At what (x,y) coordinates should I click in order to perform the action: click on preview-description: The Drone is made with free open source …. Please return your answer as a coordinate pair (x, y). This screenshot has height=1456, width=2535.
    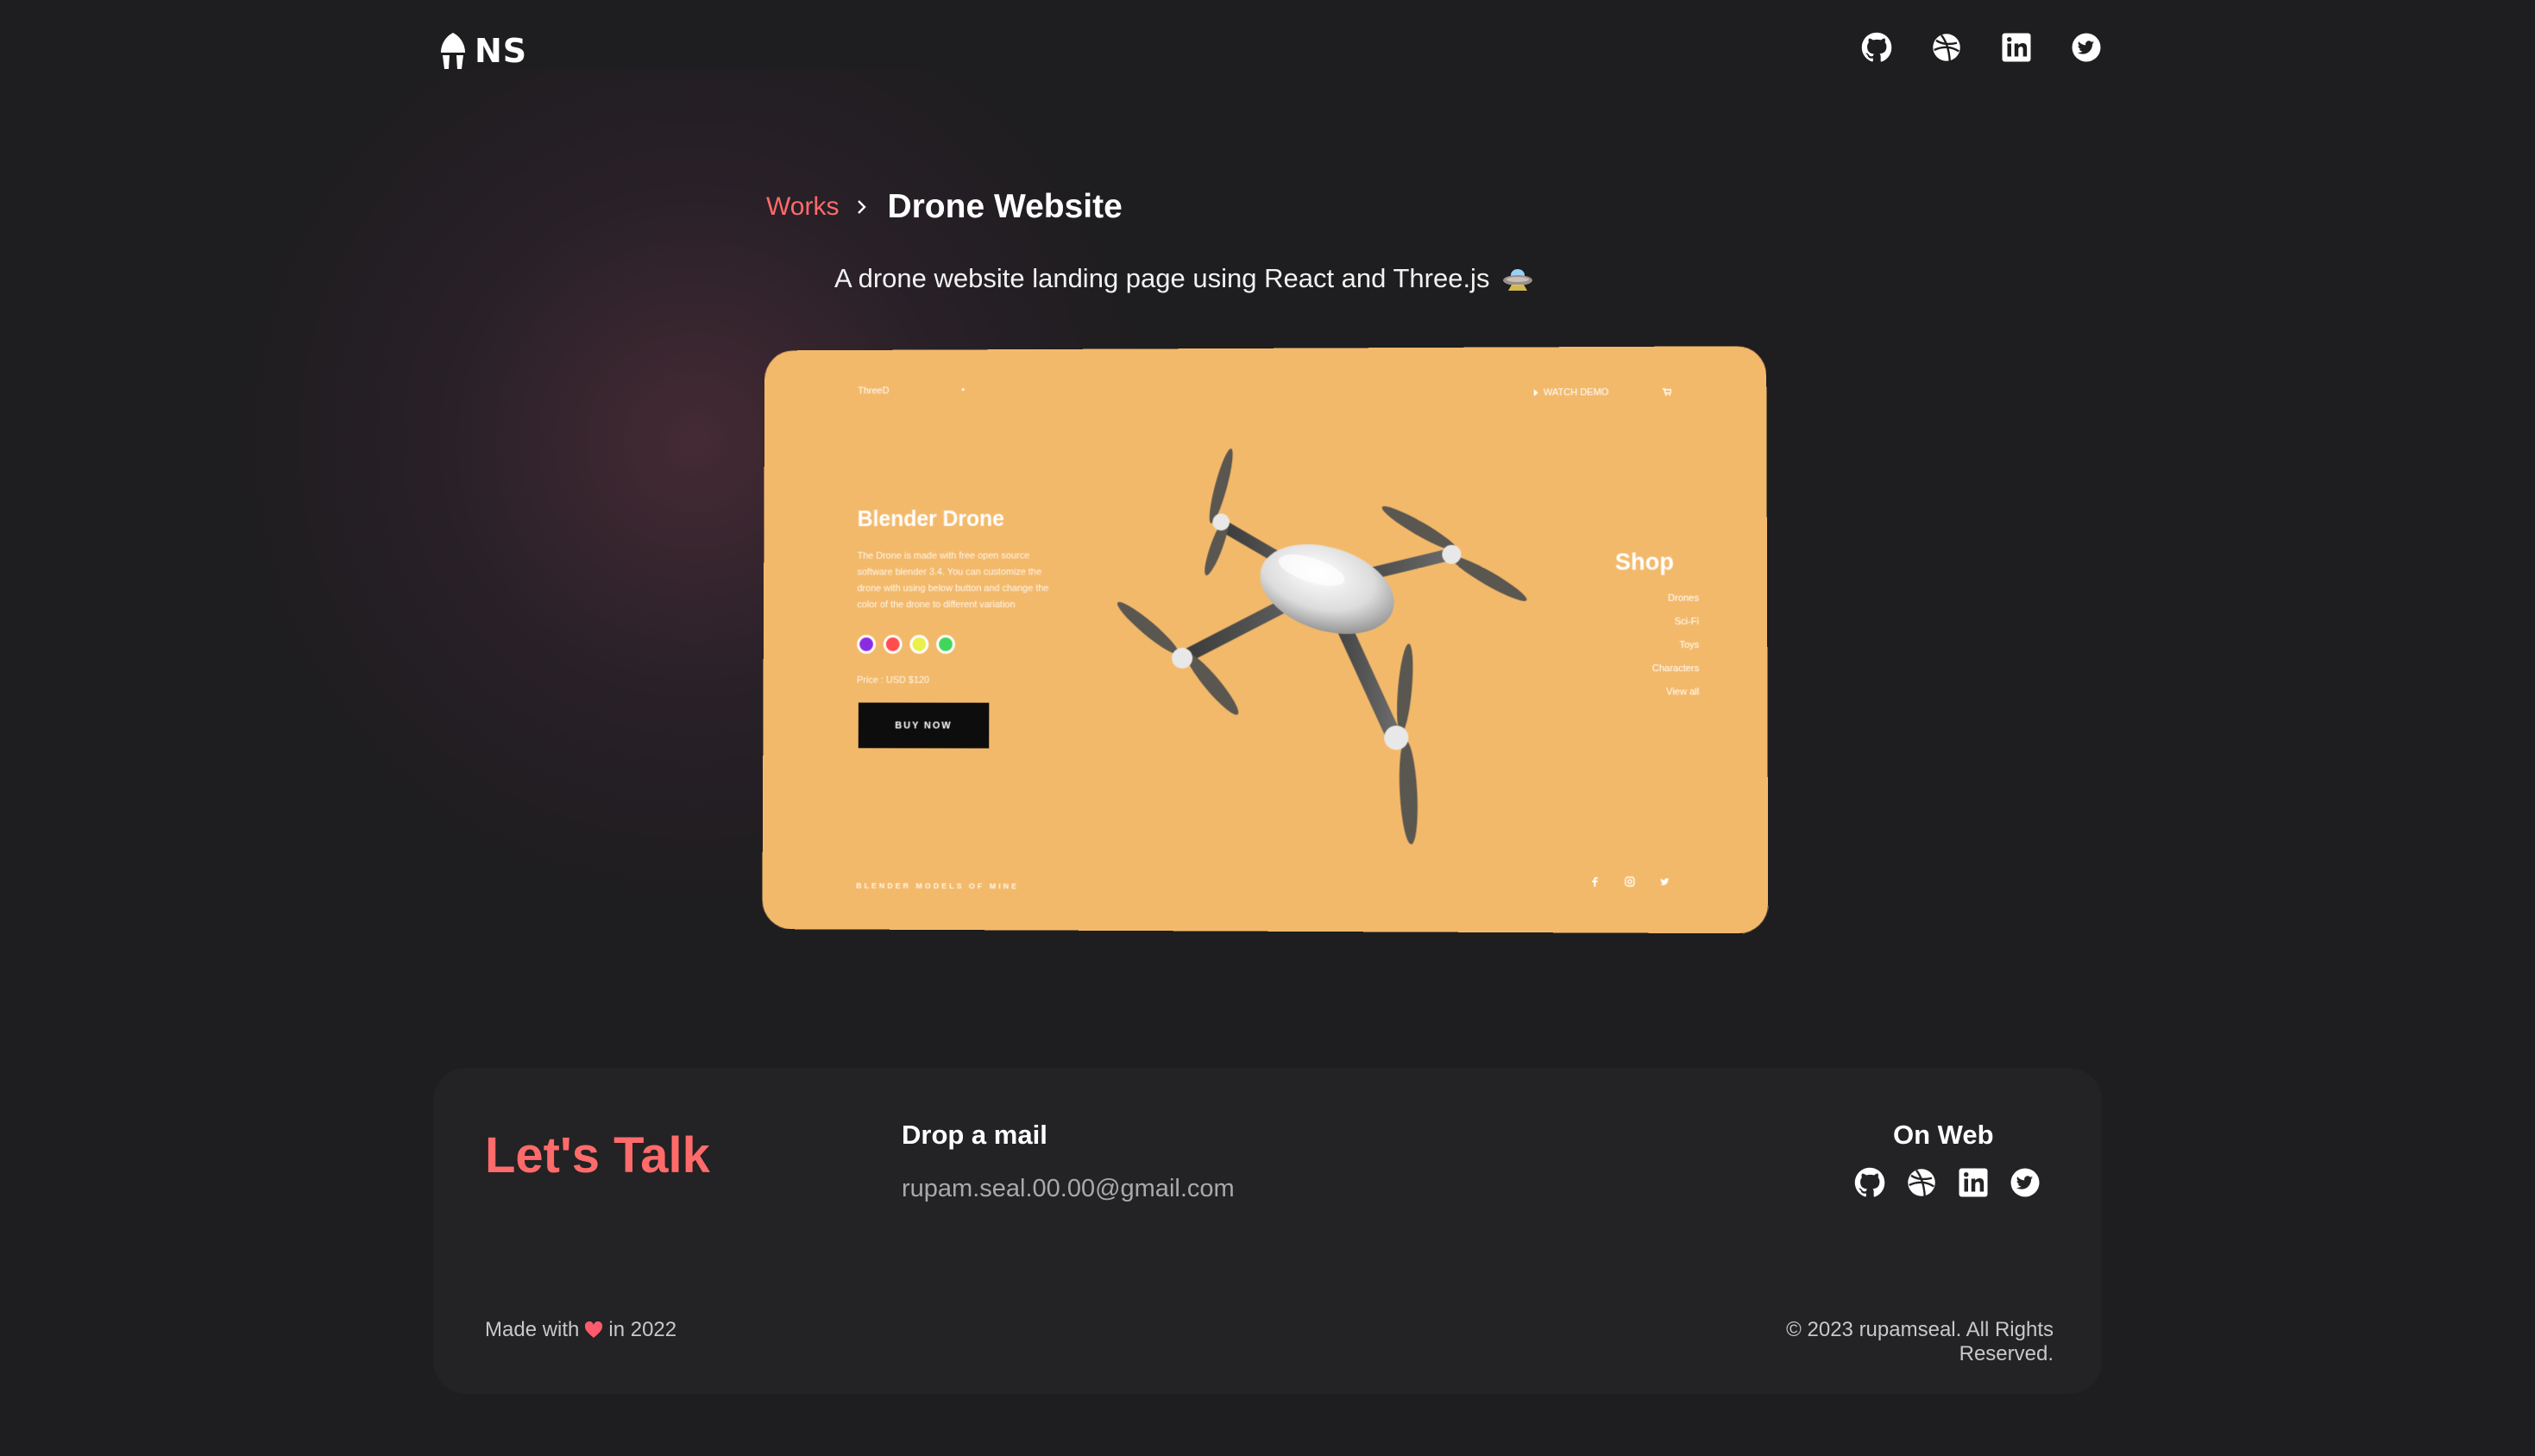
    Looking at the image, I should click on (953, 580).